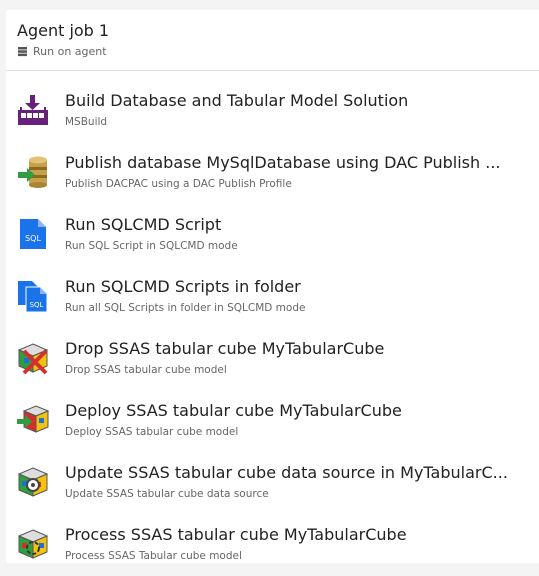 This screenshot has height=576, width=539. I want to click on msbuild-icon, so click(33, 110).